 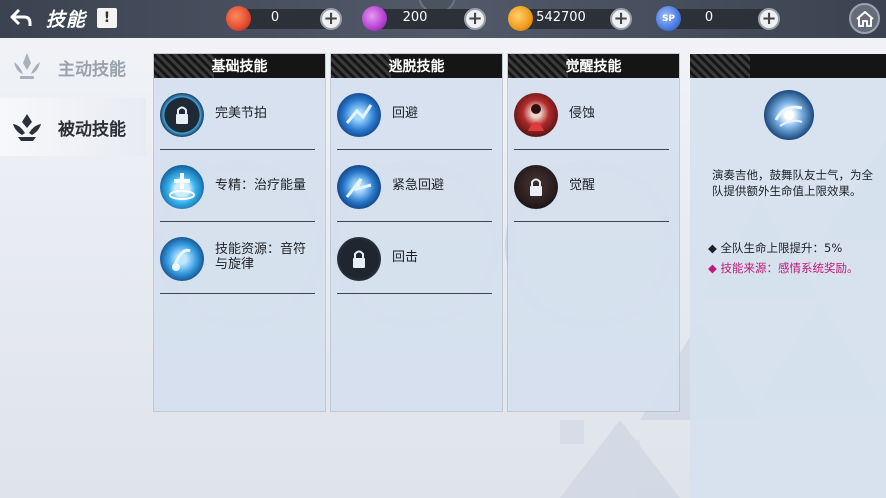 What do you see at coordinates (27, 66) in the screenshot?
I see `active-skill-emblem-icon` at bounding box center [27, 66].